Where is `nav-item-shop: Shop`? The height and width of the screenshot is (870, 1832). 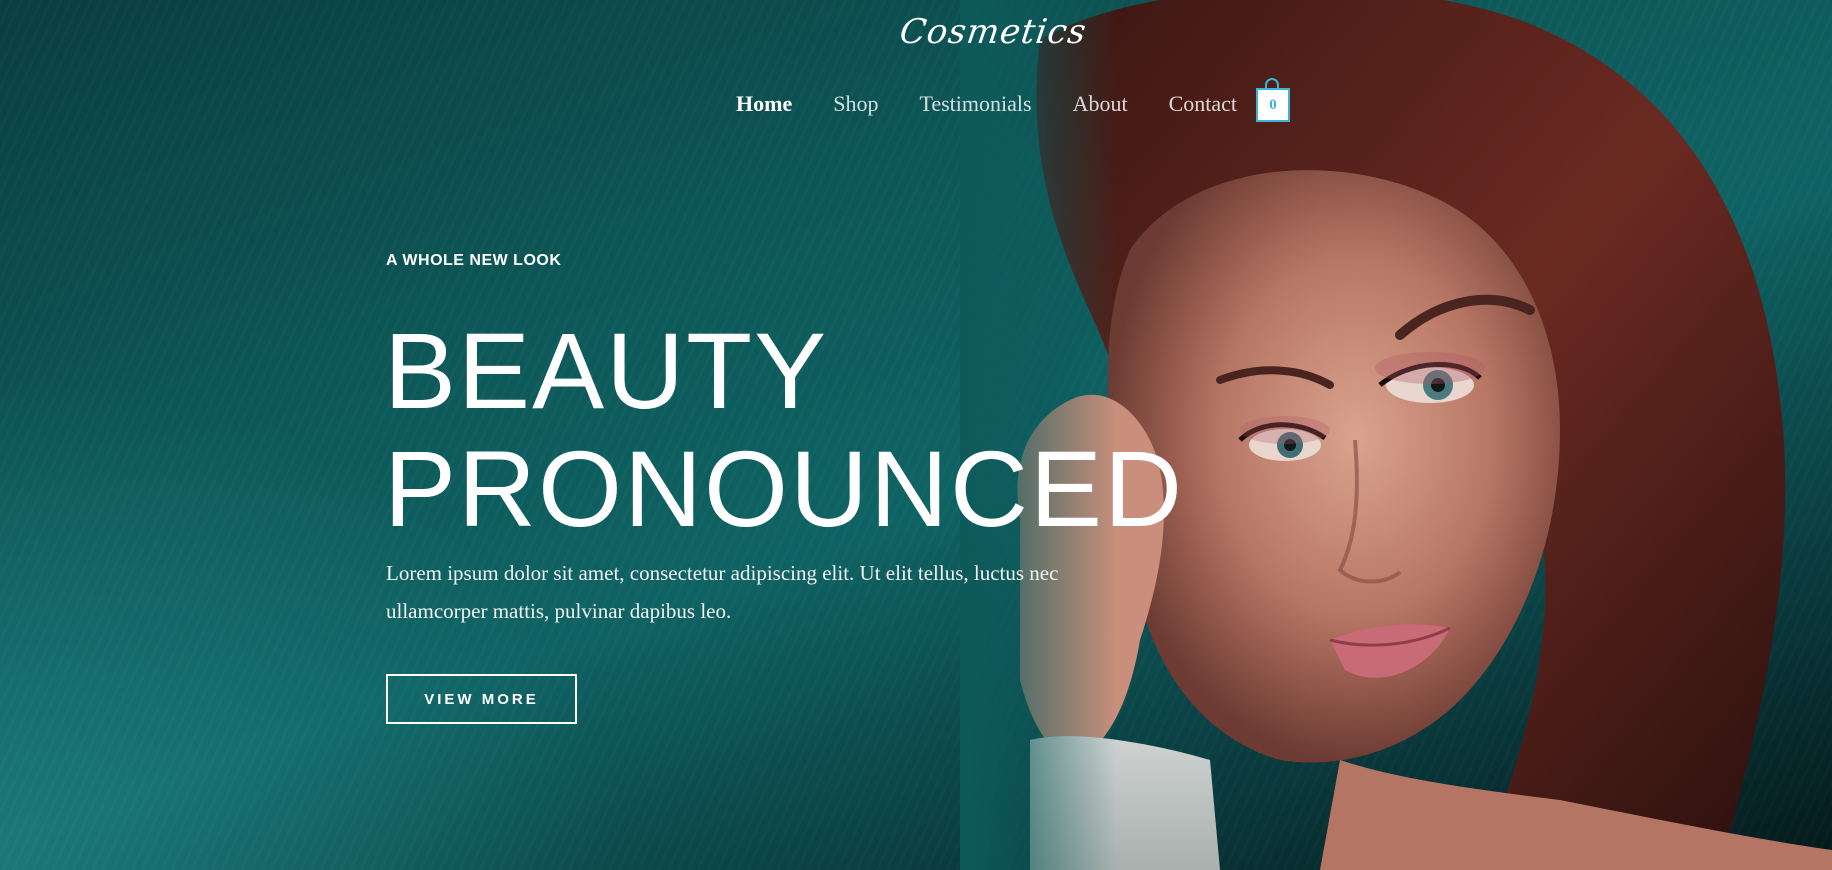
nav-item-shop: Shop is located at coordinates (855, 104).